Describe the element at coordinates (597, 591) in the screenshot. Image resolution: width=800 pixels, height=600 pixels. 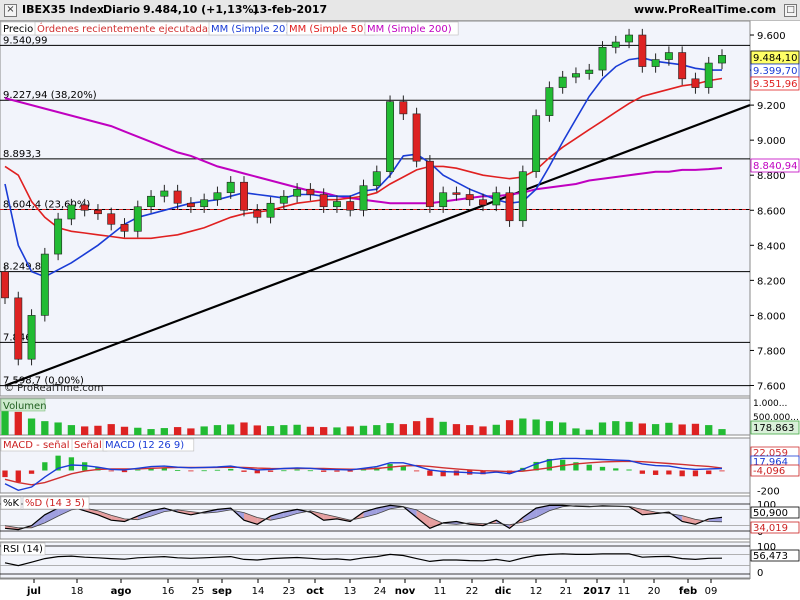
I see `xtick-label: 2017` at that location.